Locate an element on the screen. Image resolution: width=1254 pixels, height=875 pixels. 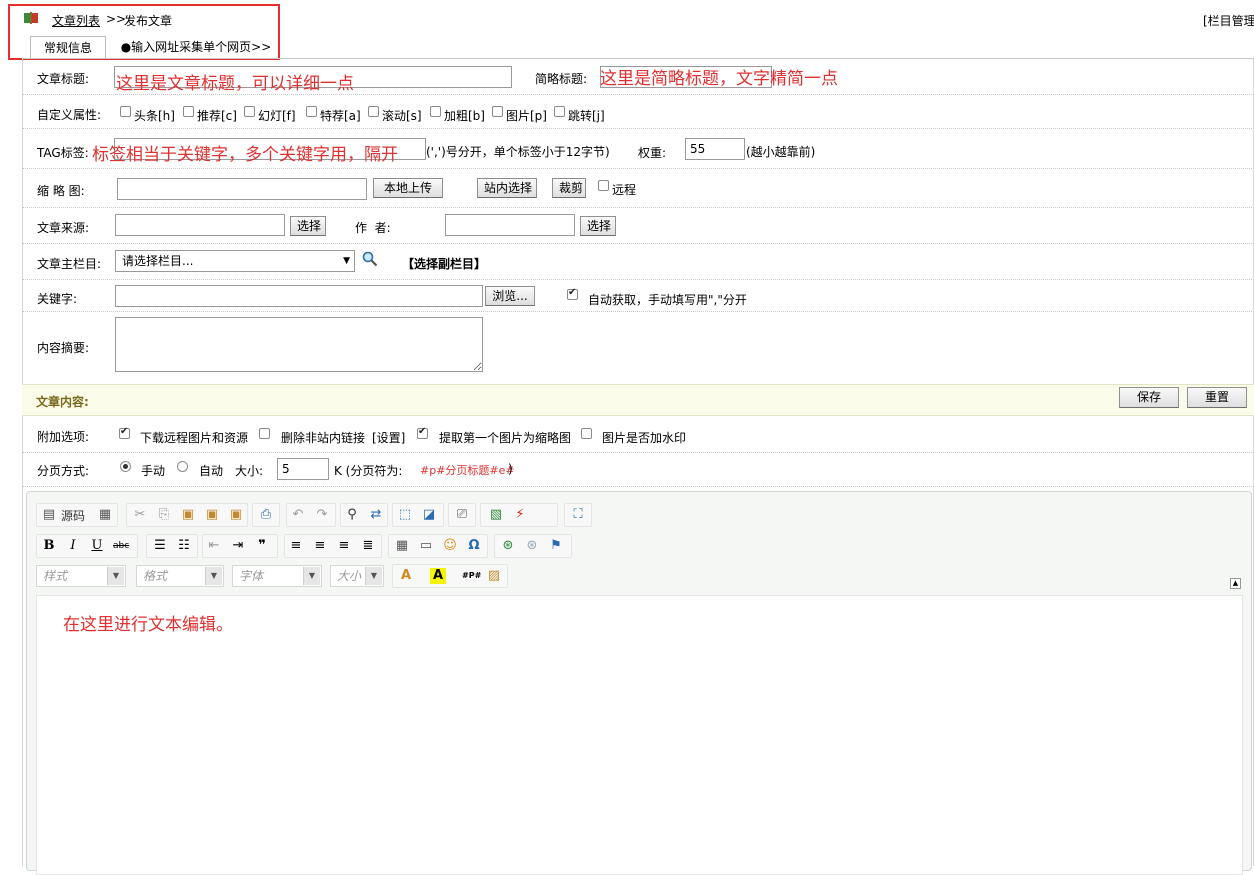
breadcrumb-article-list-link: 文章列表 is located at coordinates (76, 20).